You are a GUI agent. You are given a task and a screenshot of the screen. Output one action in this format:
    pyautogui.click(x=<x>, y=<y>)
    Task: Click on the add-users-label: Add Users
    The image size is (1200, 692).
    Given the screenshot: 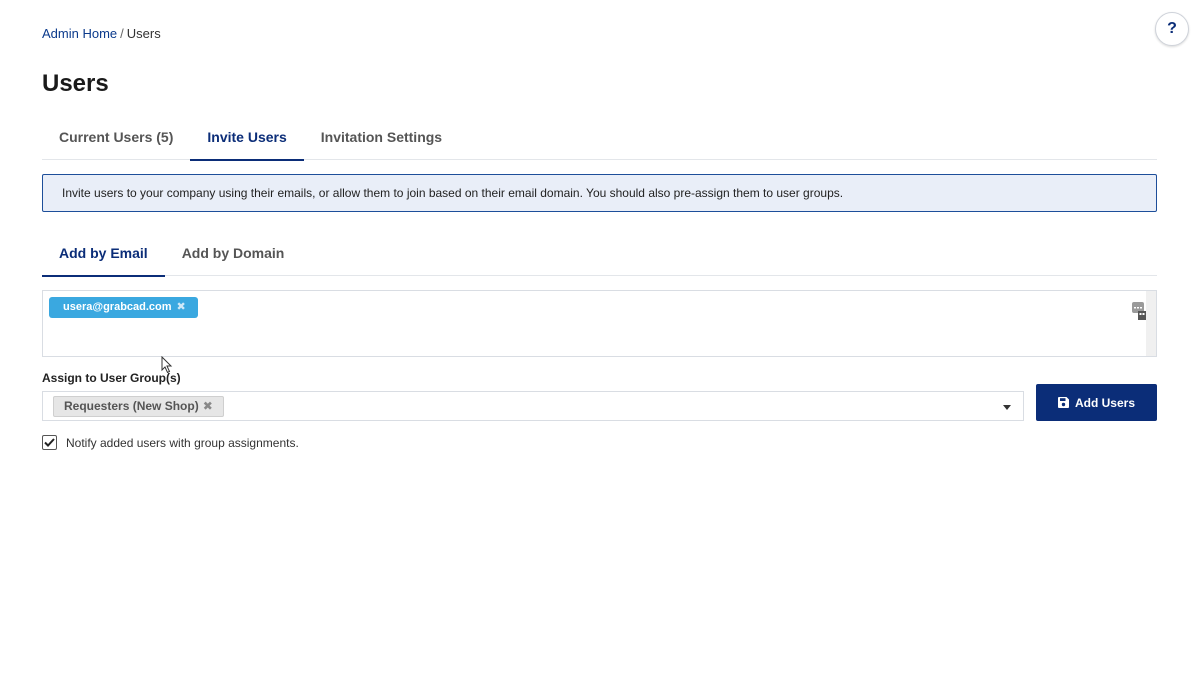 What is the action you would take?
    pyautogui.click(x=1105, y=402)
    